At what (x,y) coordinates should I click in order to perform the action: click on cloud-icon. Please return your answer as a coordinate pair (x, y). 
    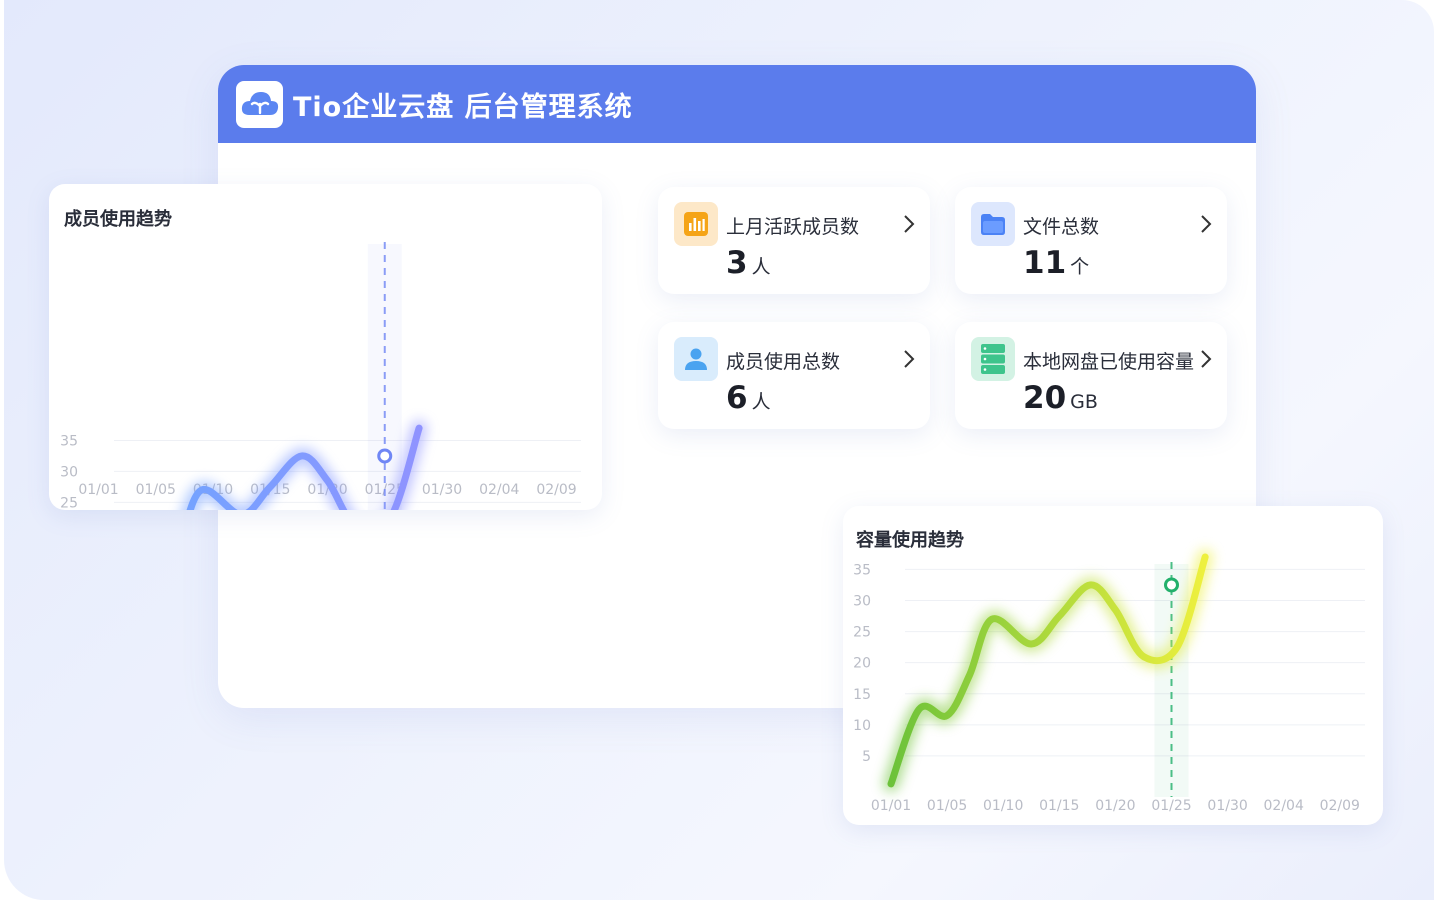
    Looking at the image, I should click on (259, 104).